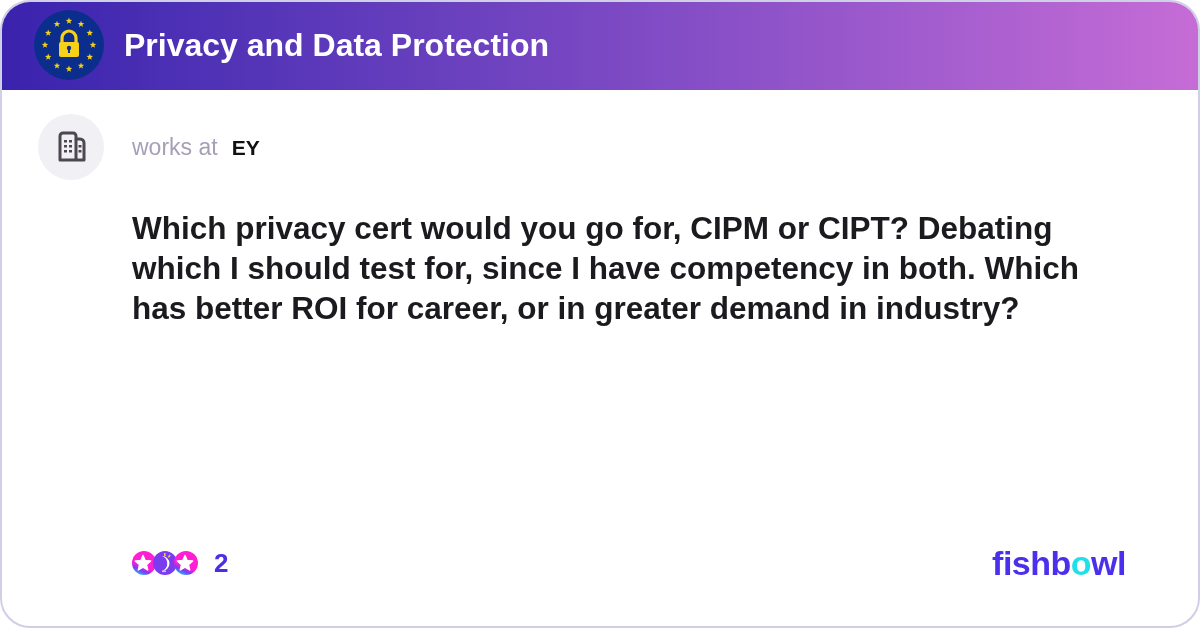 Image resolution: width=1200 pixels, height=628 pixels. Describe the element at coordinates (1059, 563) in the screenshot. I see `brand-logo: fishbowl` at that location.